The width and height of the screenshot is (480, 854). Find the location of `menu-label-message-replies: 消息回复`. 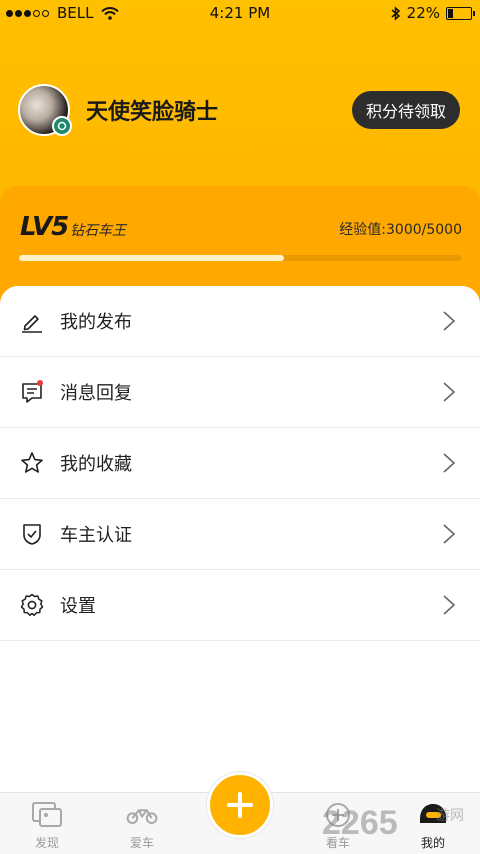

menu-label-message-replies: 消息回复 is located at coordinates (96, 393).